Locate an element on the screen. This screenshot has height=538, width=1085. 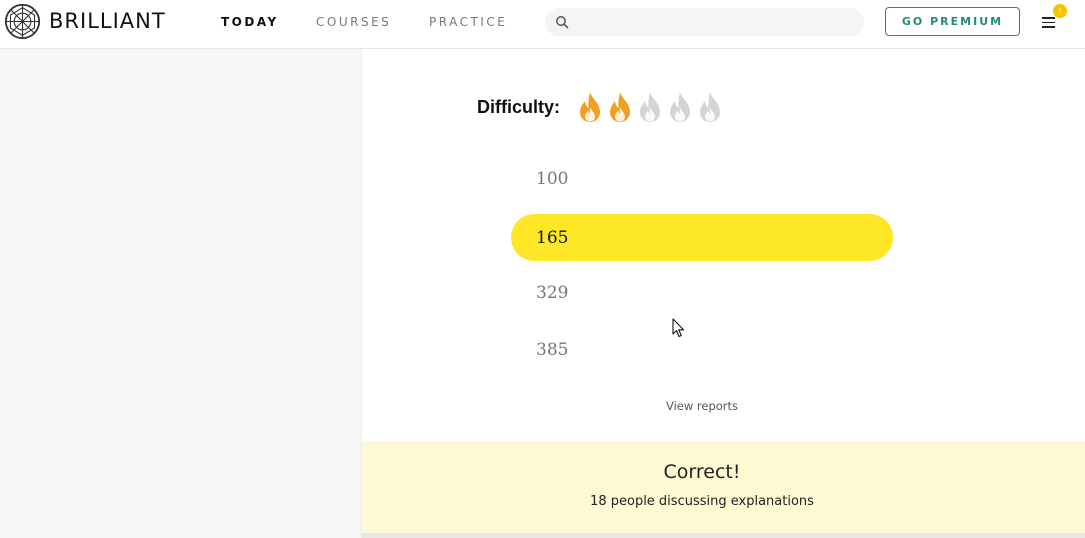
brand-name: BRILLIANT is located at coordinates (107, 21).